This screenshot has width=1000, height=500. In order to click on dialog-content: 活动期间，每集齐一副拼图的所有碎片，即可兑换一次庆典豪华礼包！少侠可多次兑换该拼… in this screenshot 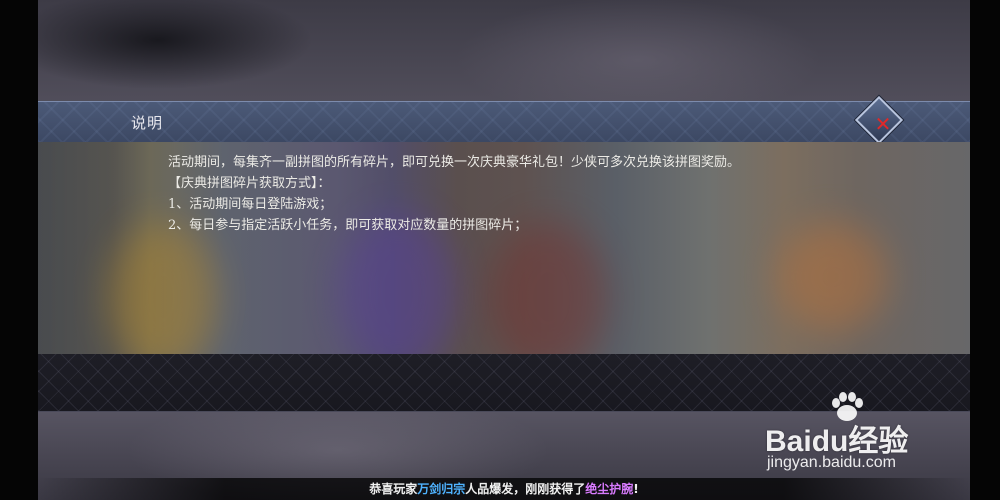, I will do `click(518, 194)`.